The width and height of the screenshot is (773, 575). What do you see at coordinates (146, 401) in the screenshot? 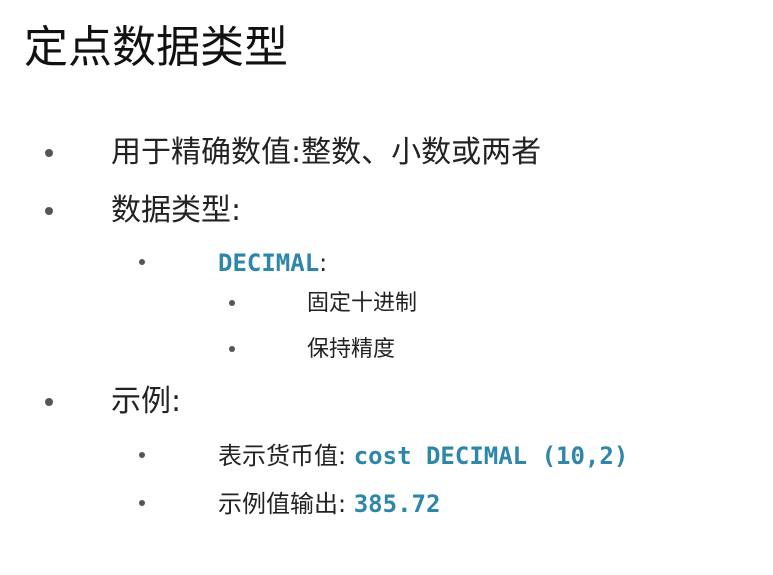
I see `bullet-text: 示例:` at bounding box center [146, 401].